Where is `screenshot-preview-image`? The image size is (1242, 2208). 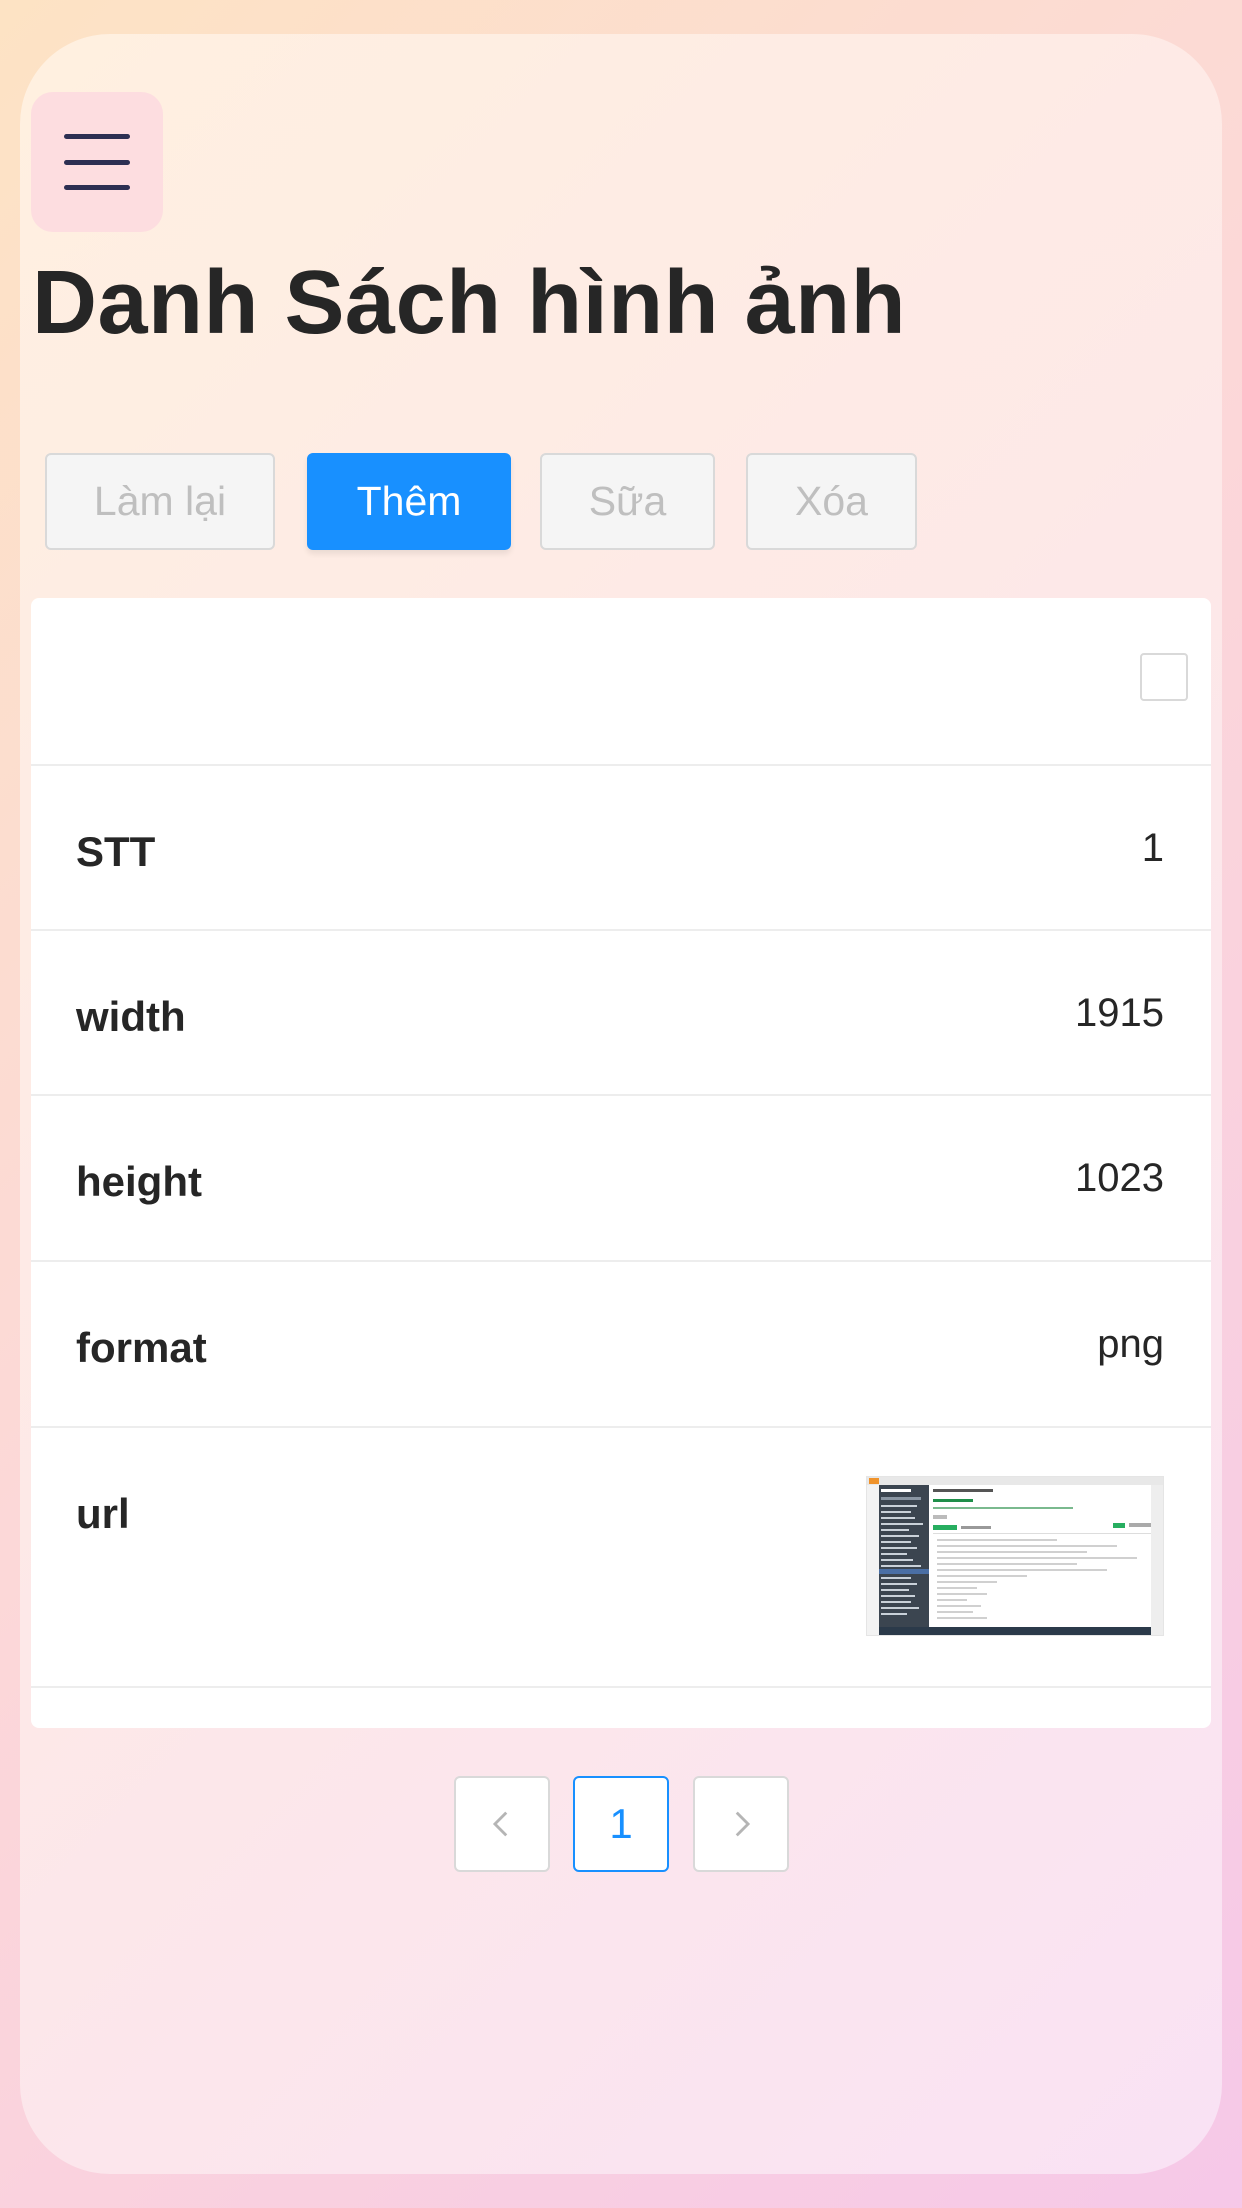 screenshot-preview-image is located at coordinates (1015, 1556).